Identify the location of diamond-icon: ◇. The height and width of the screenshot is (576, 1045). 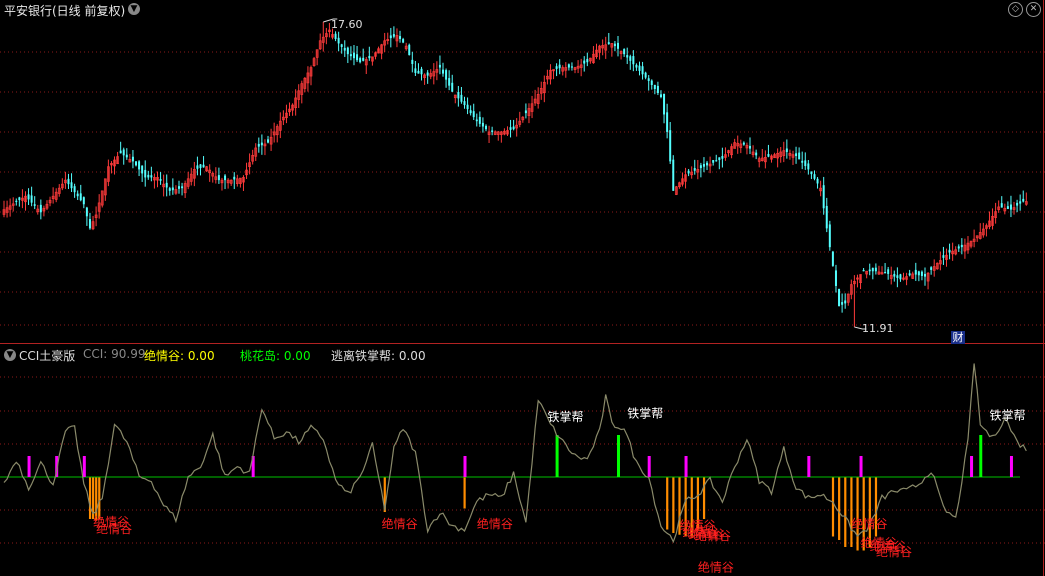
(1015, 9).